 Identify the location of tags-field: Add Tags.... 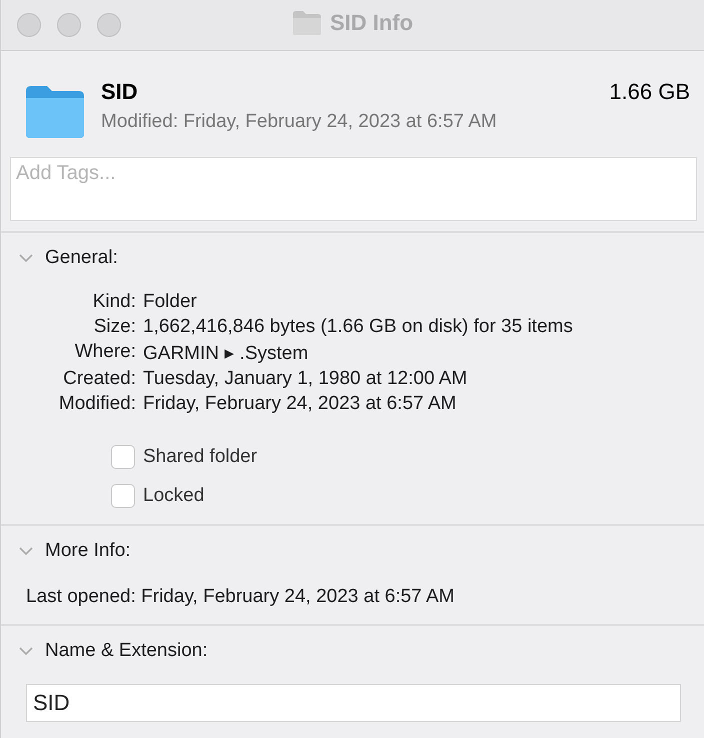
(353, 189).